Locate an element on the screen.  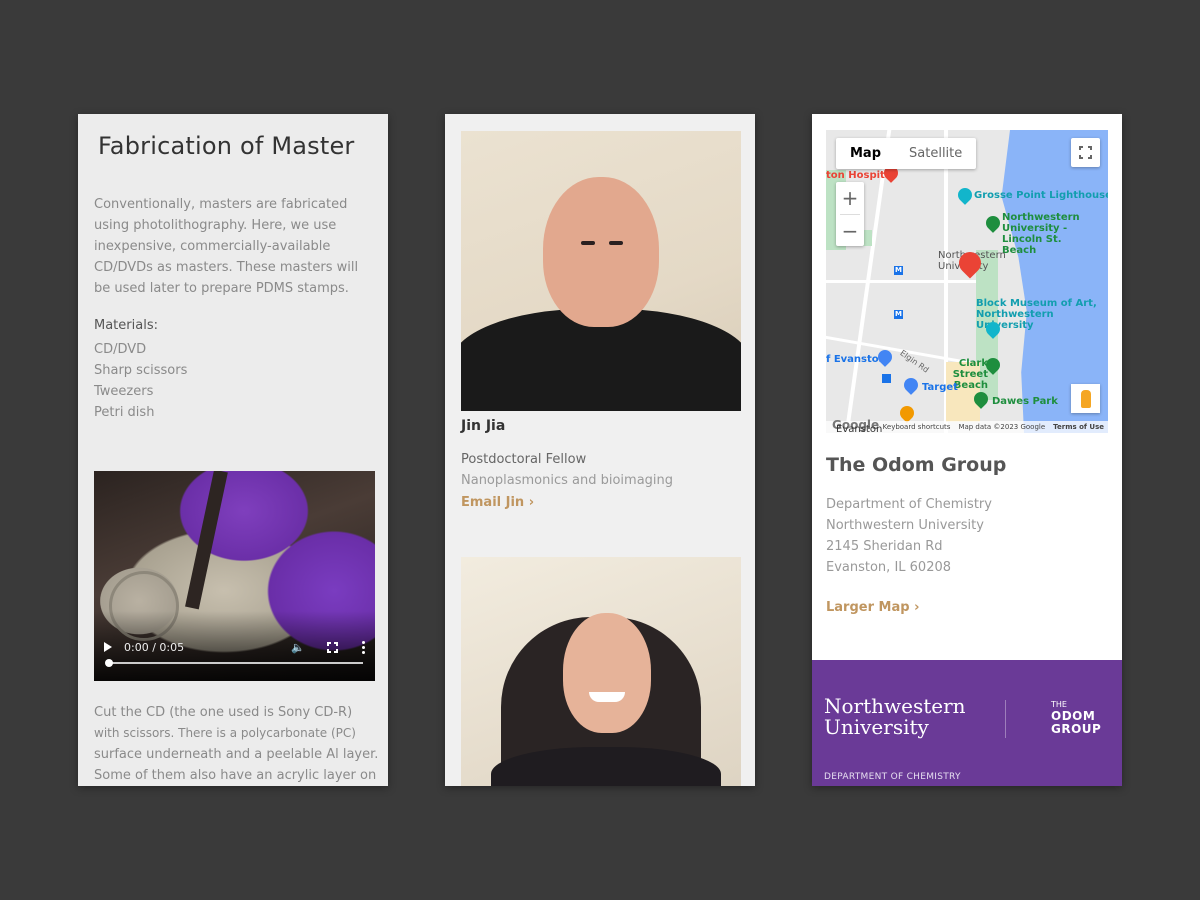
materials-heading: Materials: is located at coordinates (126, 325).